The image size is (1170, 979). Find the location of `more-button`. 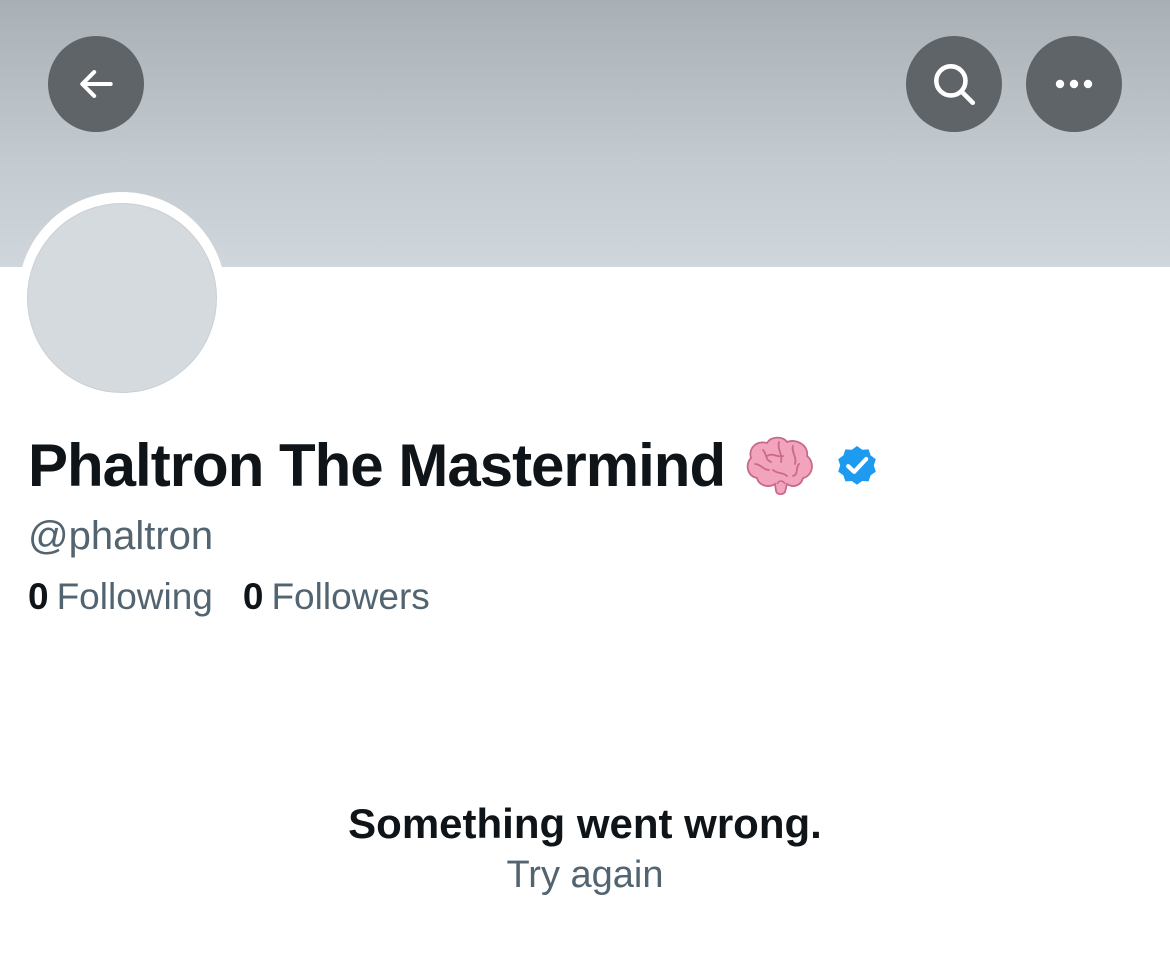

more-button is located at coordinates (1074, 84).